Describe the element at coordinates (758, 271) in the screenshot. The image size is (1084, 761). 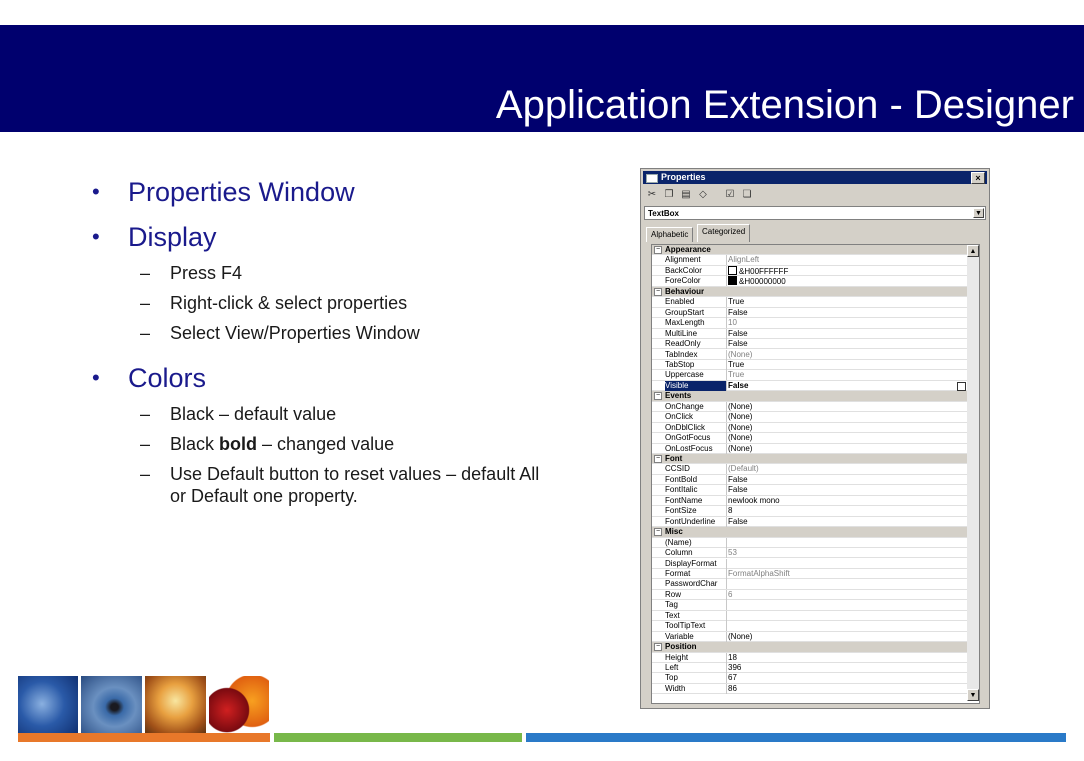
I see `property-value: &H00FFFFFF` at that location.